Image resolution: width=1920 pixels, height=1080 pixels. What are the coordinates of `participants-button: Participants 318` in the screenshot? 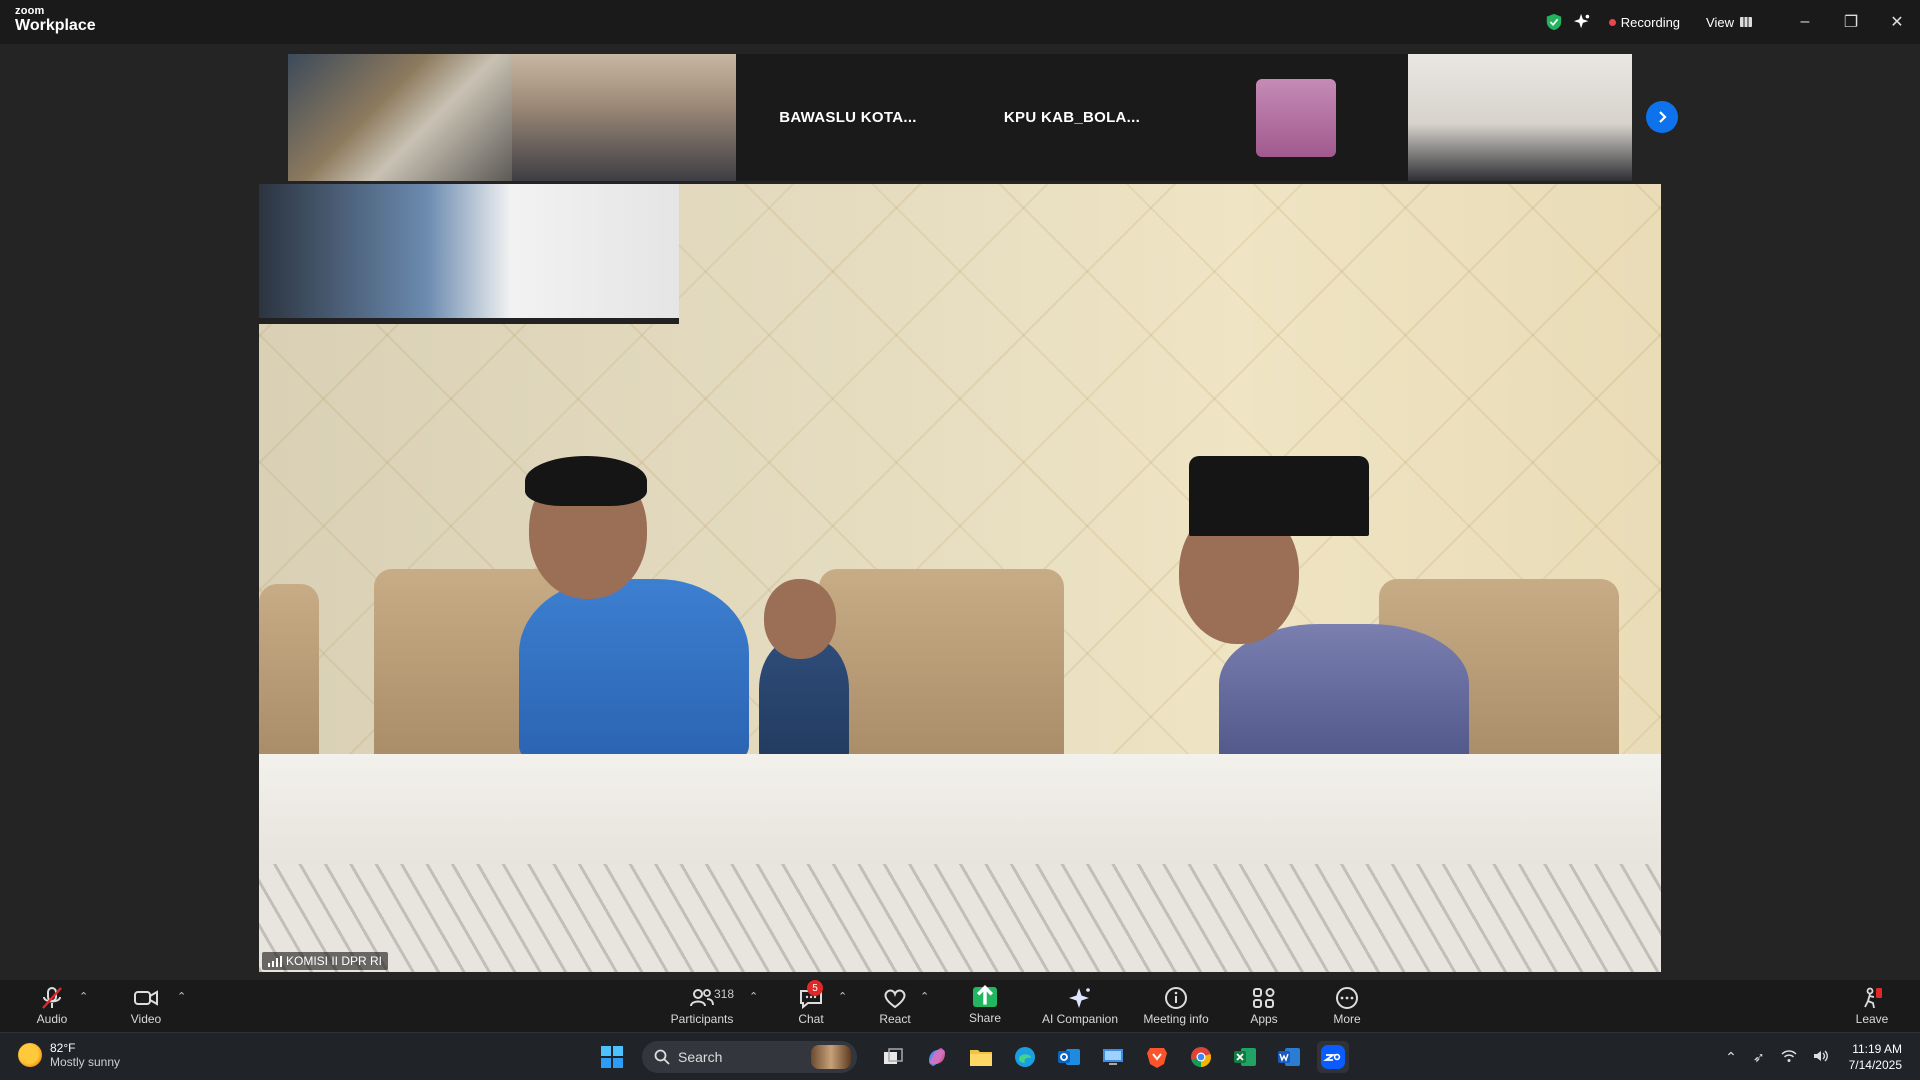 It's located at (702, 1006).